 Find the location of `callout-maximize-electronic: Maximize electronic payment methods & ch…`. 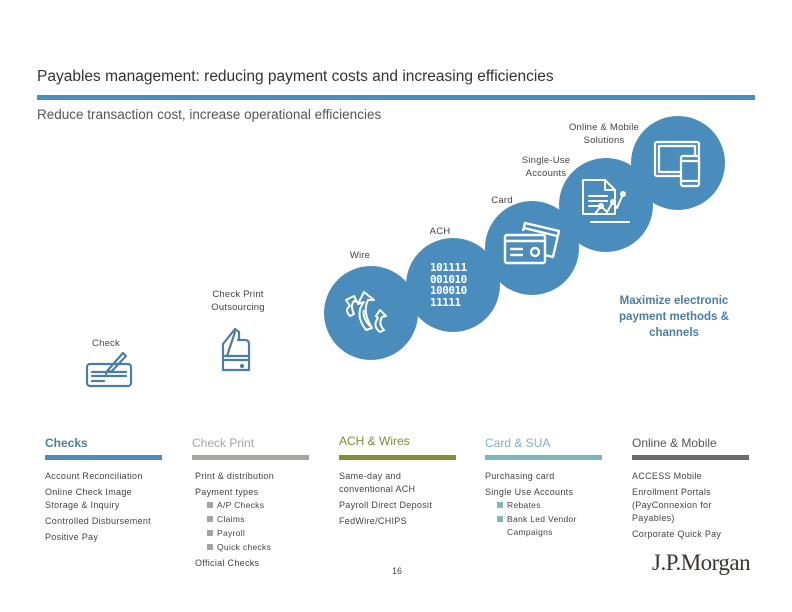

callout-maximize-electronic: Maximize electronic payment methods & ch… is located at coordinates (674, 317).